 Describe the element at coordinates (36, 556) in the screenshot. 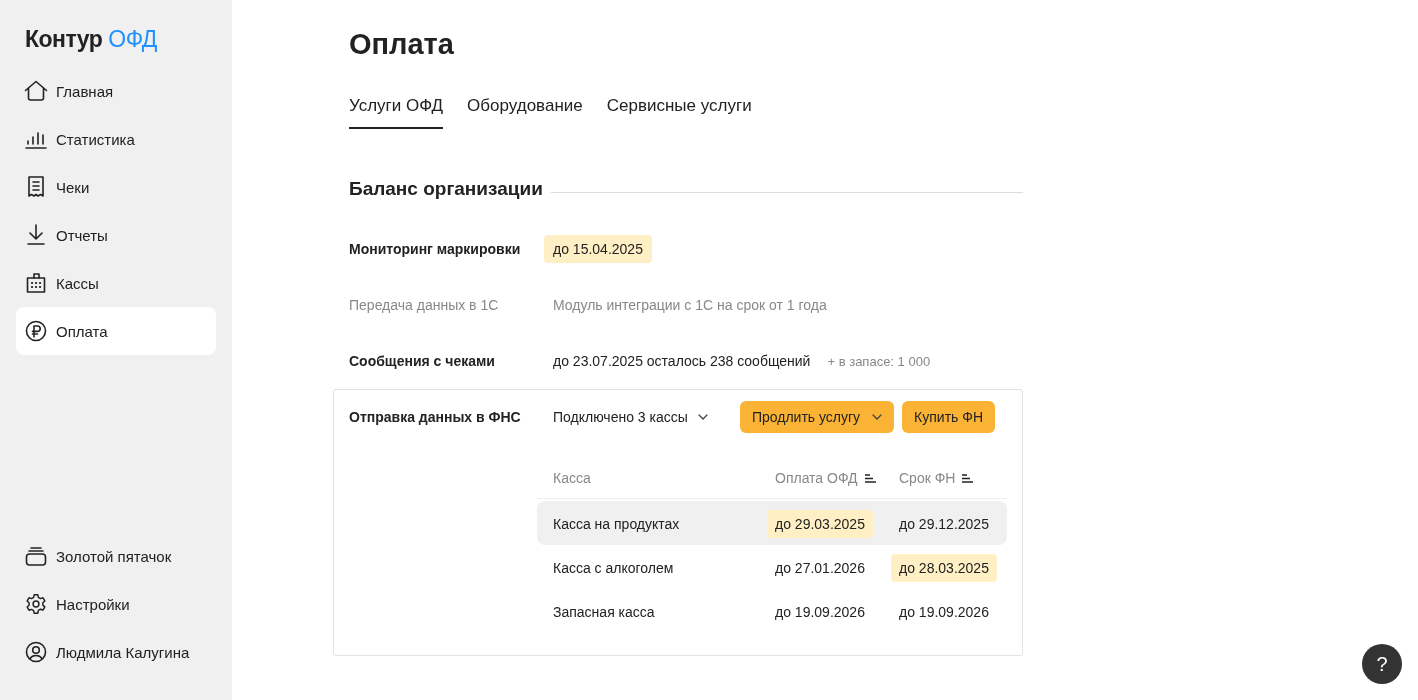

I see `coin-stack-icon` at that location.